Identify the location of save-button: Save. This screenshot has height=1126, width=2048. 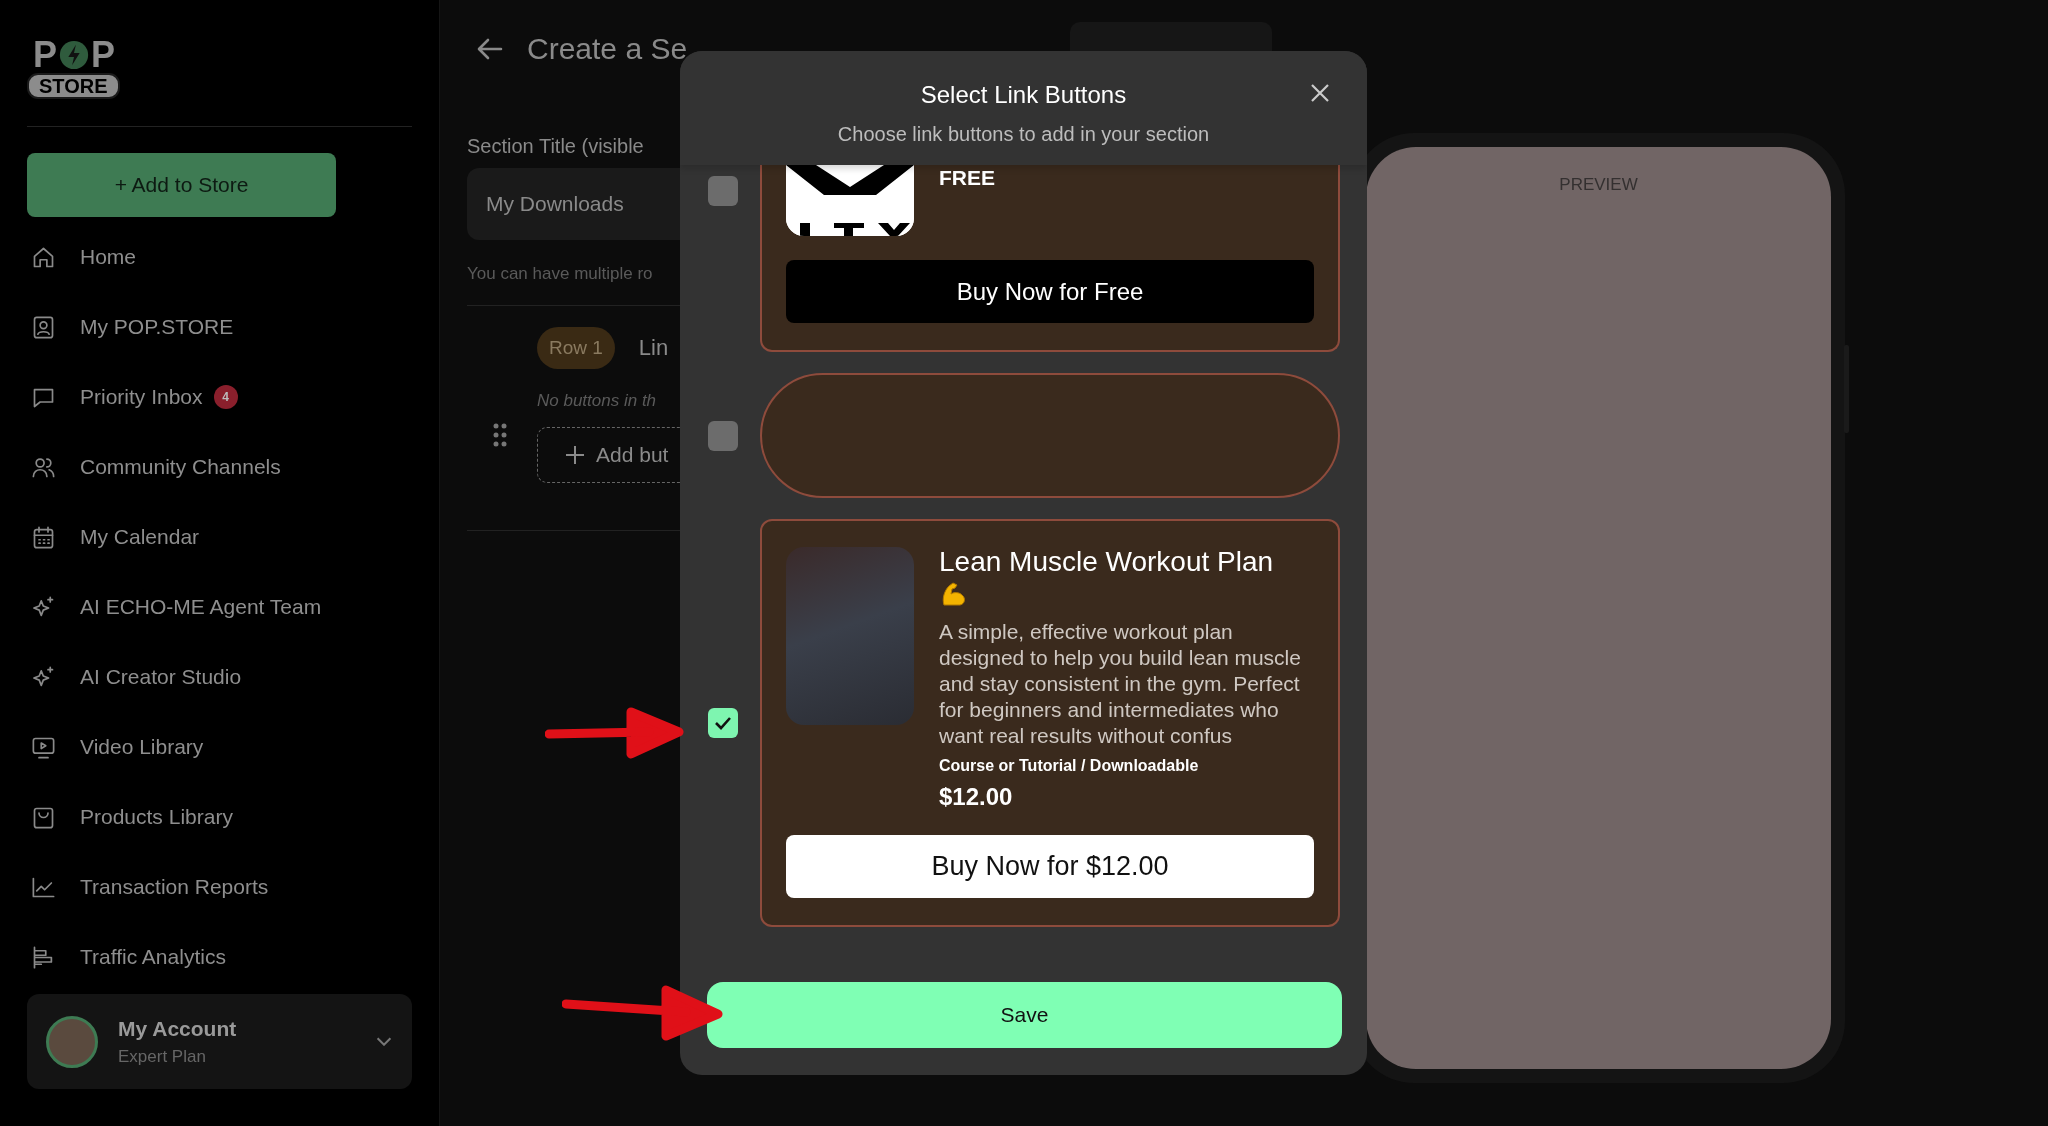
(1024, 1015).